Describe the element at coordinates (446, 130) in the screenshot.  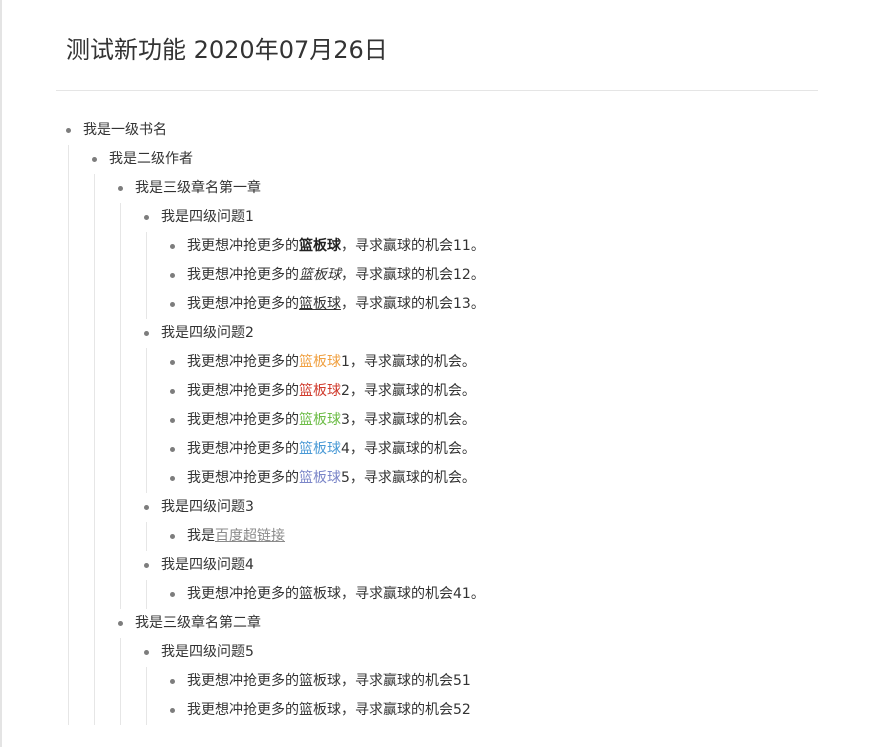
I see `outline-row: 我是一级书名` at that location.